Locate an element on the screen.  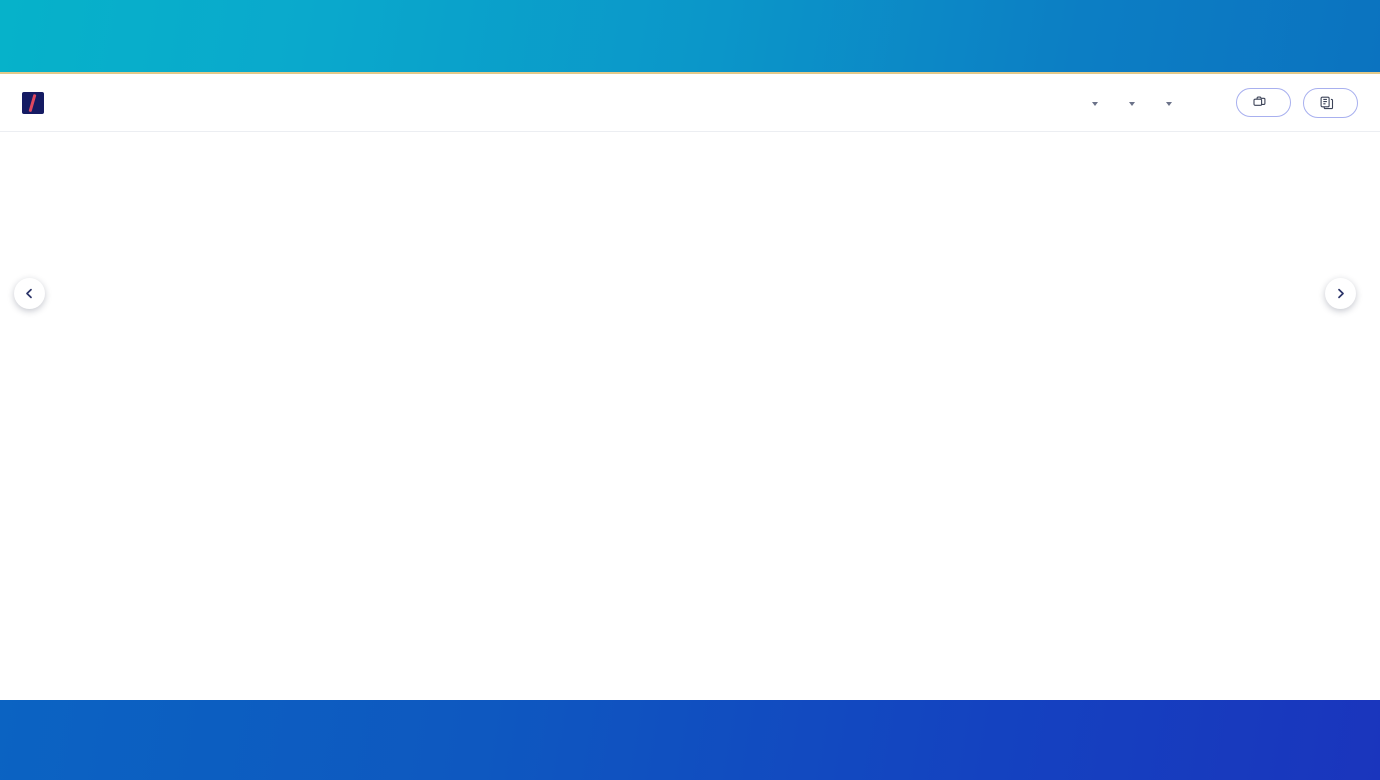
nav-item-resources is located at coordinates (1166, 103).